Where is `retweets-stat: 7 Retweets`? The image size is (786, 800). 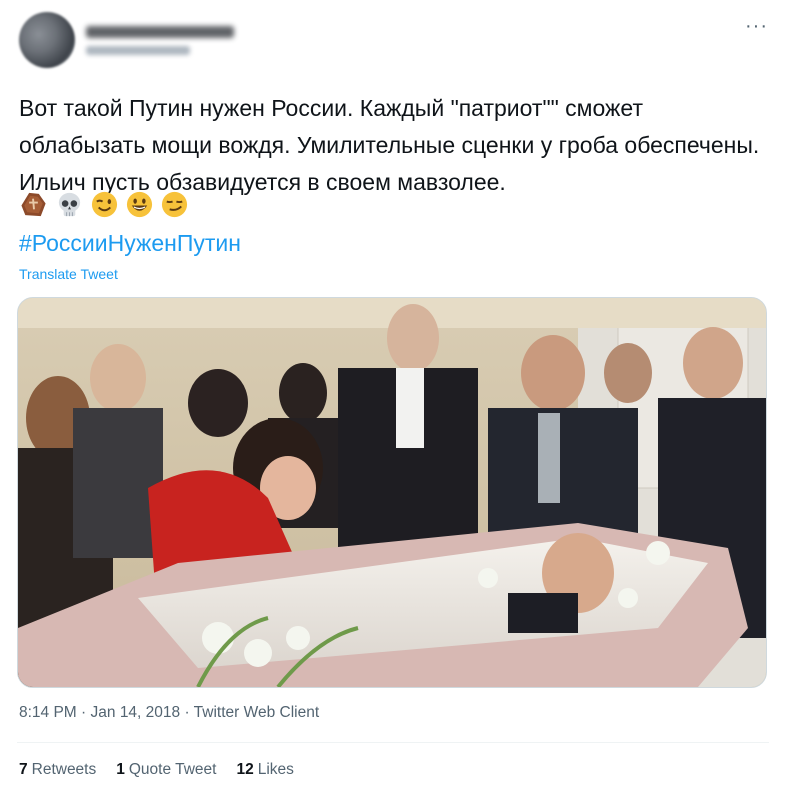
retweets-stat: 7 Retweets is located at coordinates (57, 770).